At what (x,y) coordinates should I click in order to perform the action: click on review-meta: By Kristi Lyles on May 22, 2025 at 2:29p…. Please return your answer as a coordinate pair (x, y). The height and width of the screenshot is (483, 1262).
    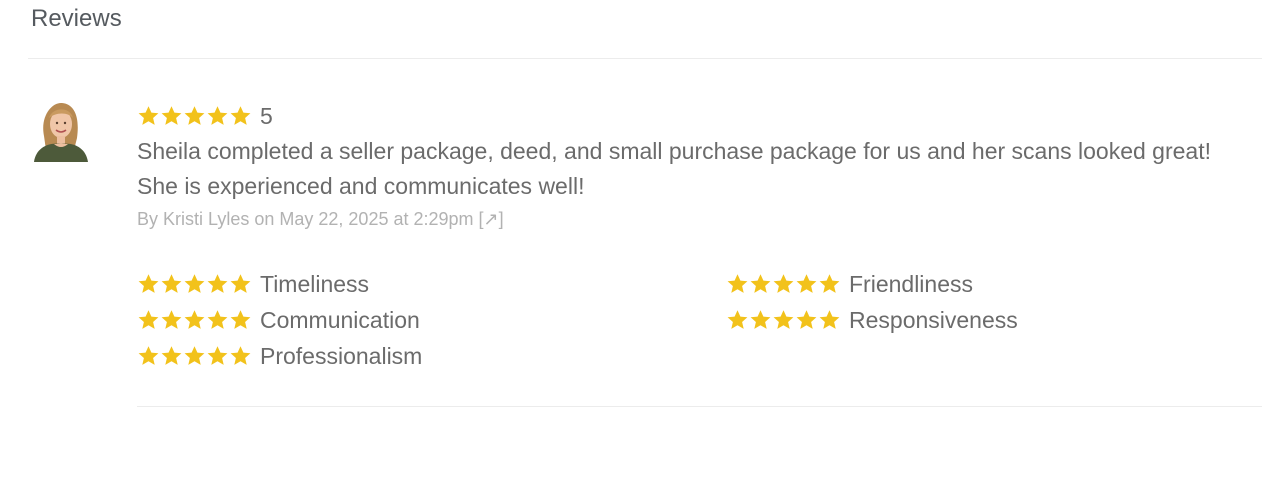
    Looking at the image, I should click on (687, 219).